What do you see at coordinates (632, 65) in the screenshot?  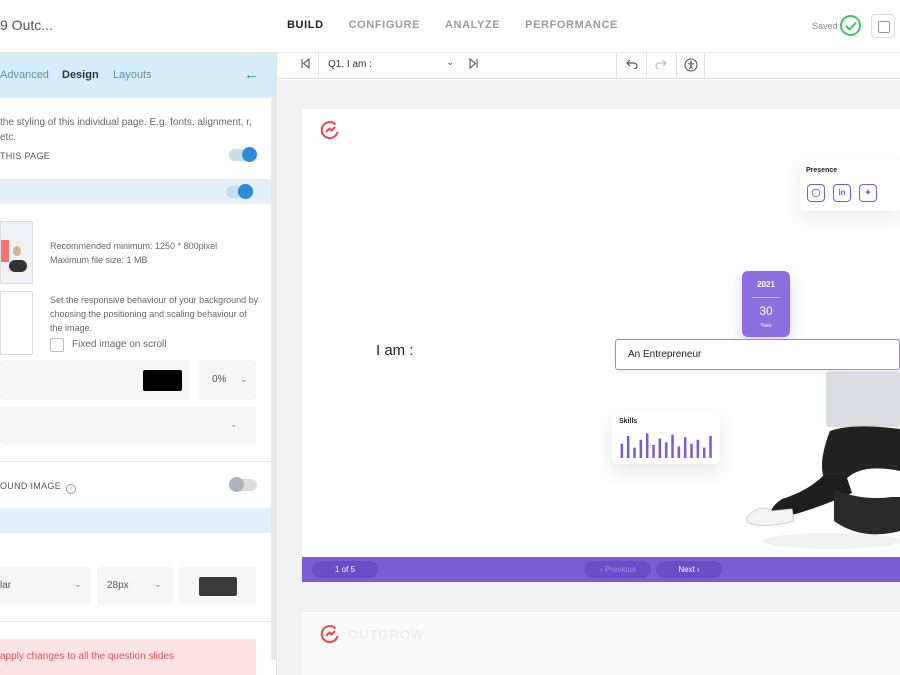 I see `undo-icon` at bounding box center [632, 65].